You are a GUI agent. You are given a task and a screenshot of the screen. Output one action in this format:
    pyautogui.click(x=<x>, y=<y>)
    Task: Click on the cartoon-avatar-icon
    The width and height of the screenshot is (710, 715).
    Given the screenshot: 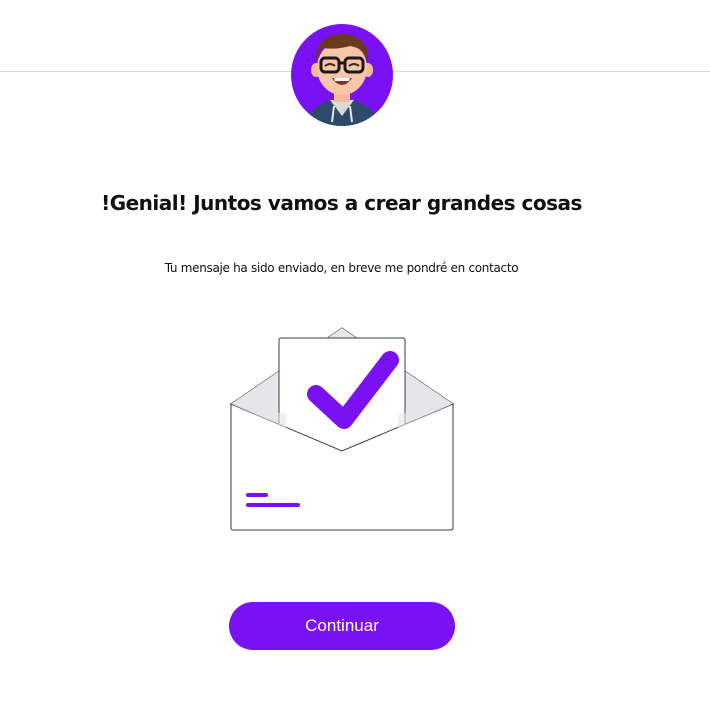 What is the action you would take?
    pyautogui.click(x=342, y=75)
    